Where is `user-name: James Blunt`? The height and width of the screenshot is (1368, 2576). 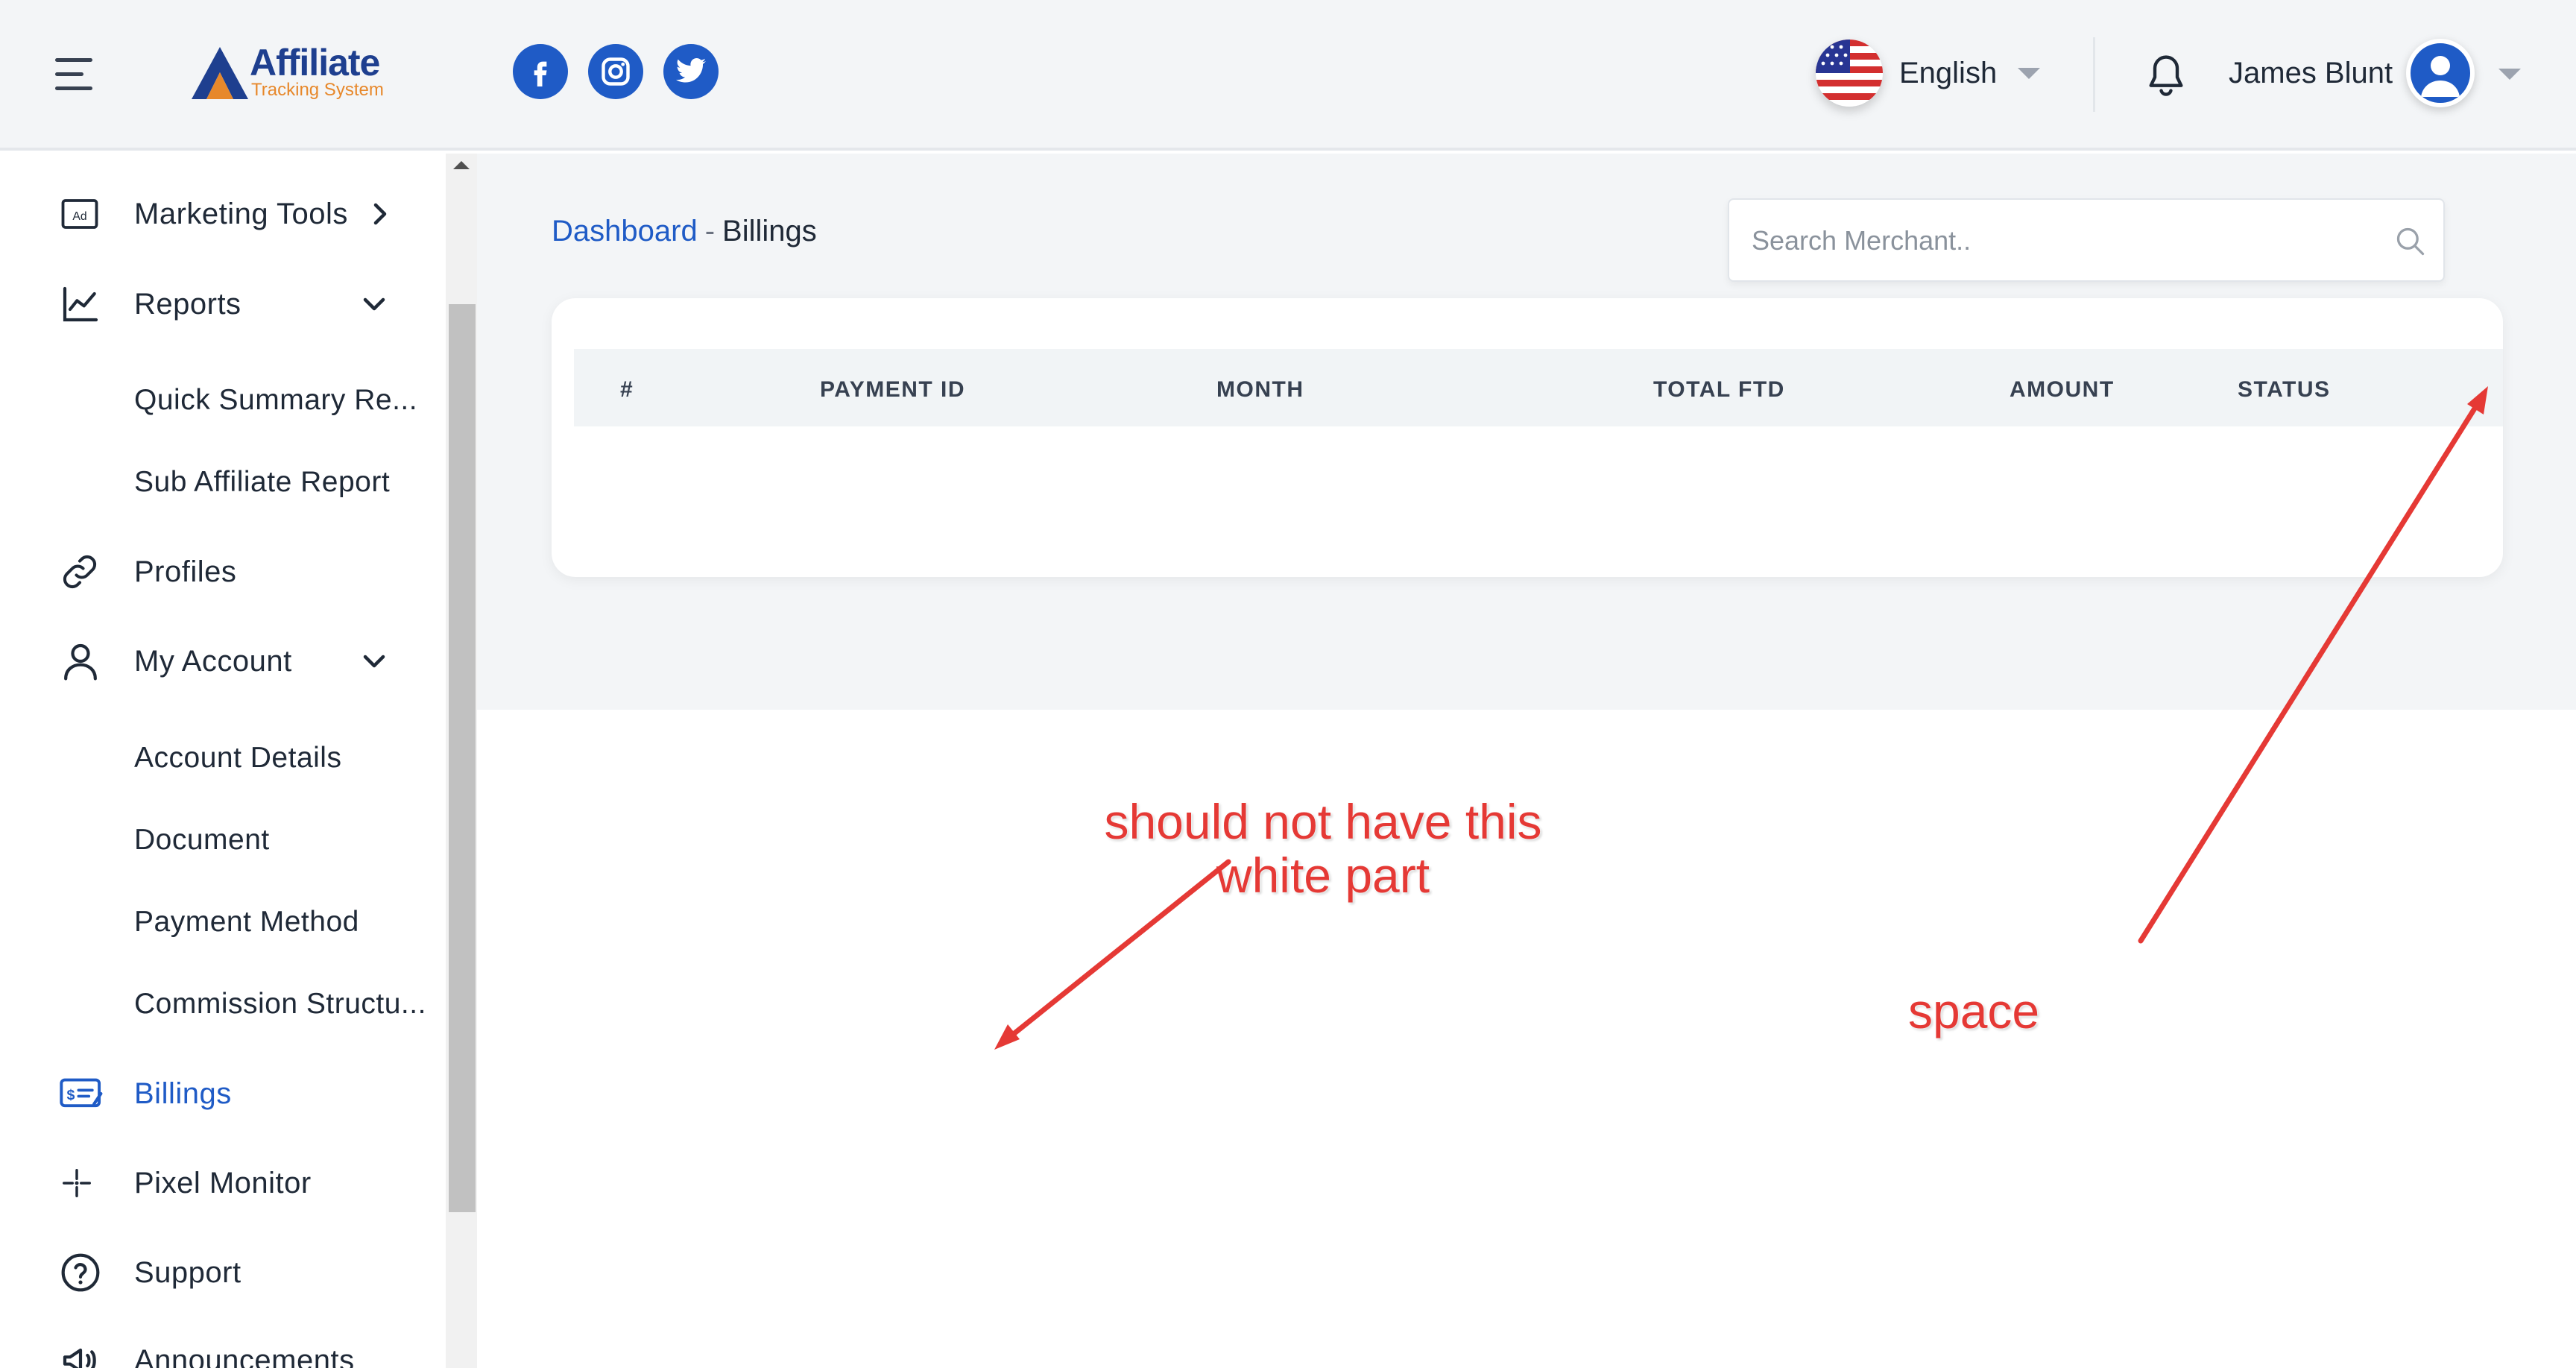
user-name: James Blunt is located at coordinates (2311, 73).